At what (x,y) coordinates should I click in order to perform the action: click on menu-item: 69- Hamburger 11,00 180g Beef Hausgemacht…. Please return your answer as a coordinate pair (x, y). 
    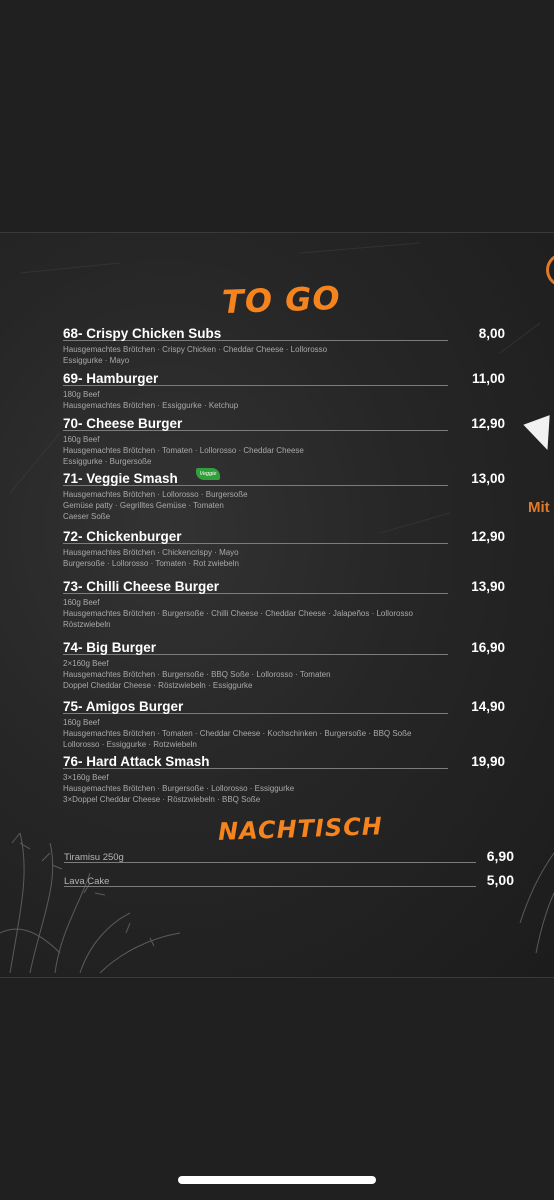
    Looking at the image, I should click on (285, 391).